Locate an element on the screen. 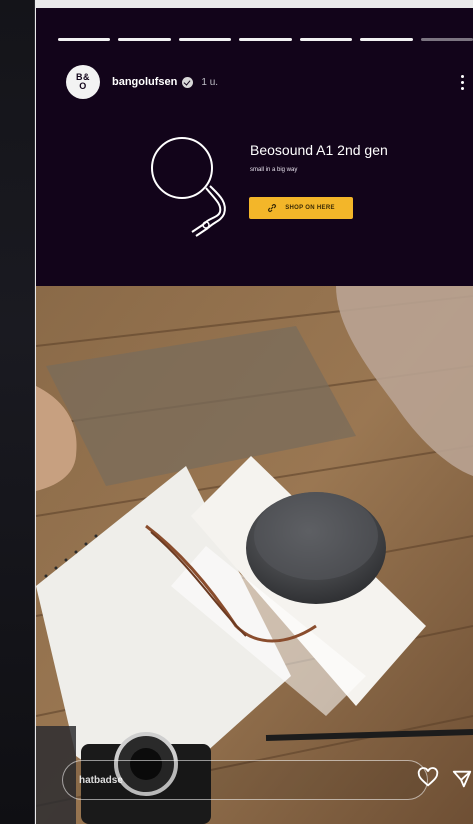 This screenshot has height=824, width=473. shop-button: SHOP ON HERE is located at coordinates (301, 208).